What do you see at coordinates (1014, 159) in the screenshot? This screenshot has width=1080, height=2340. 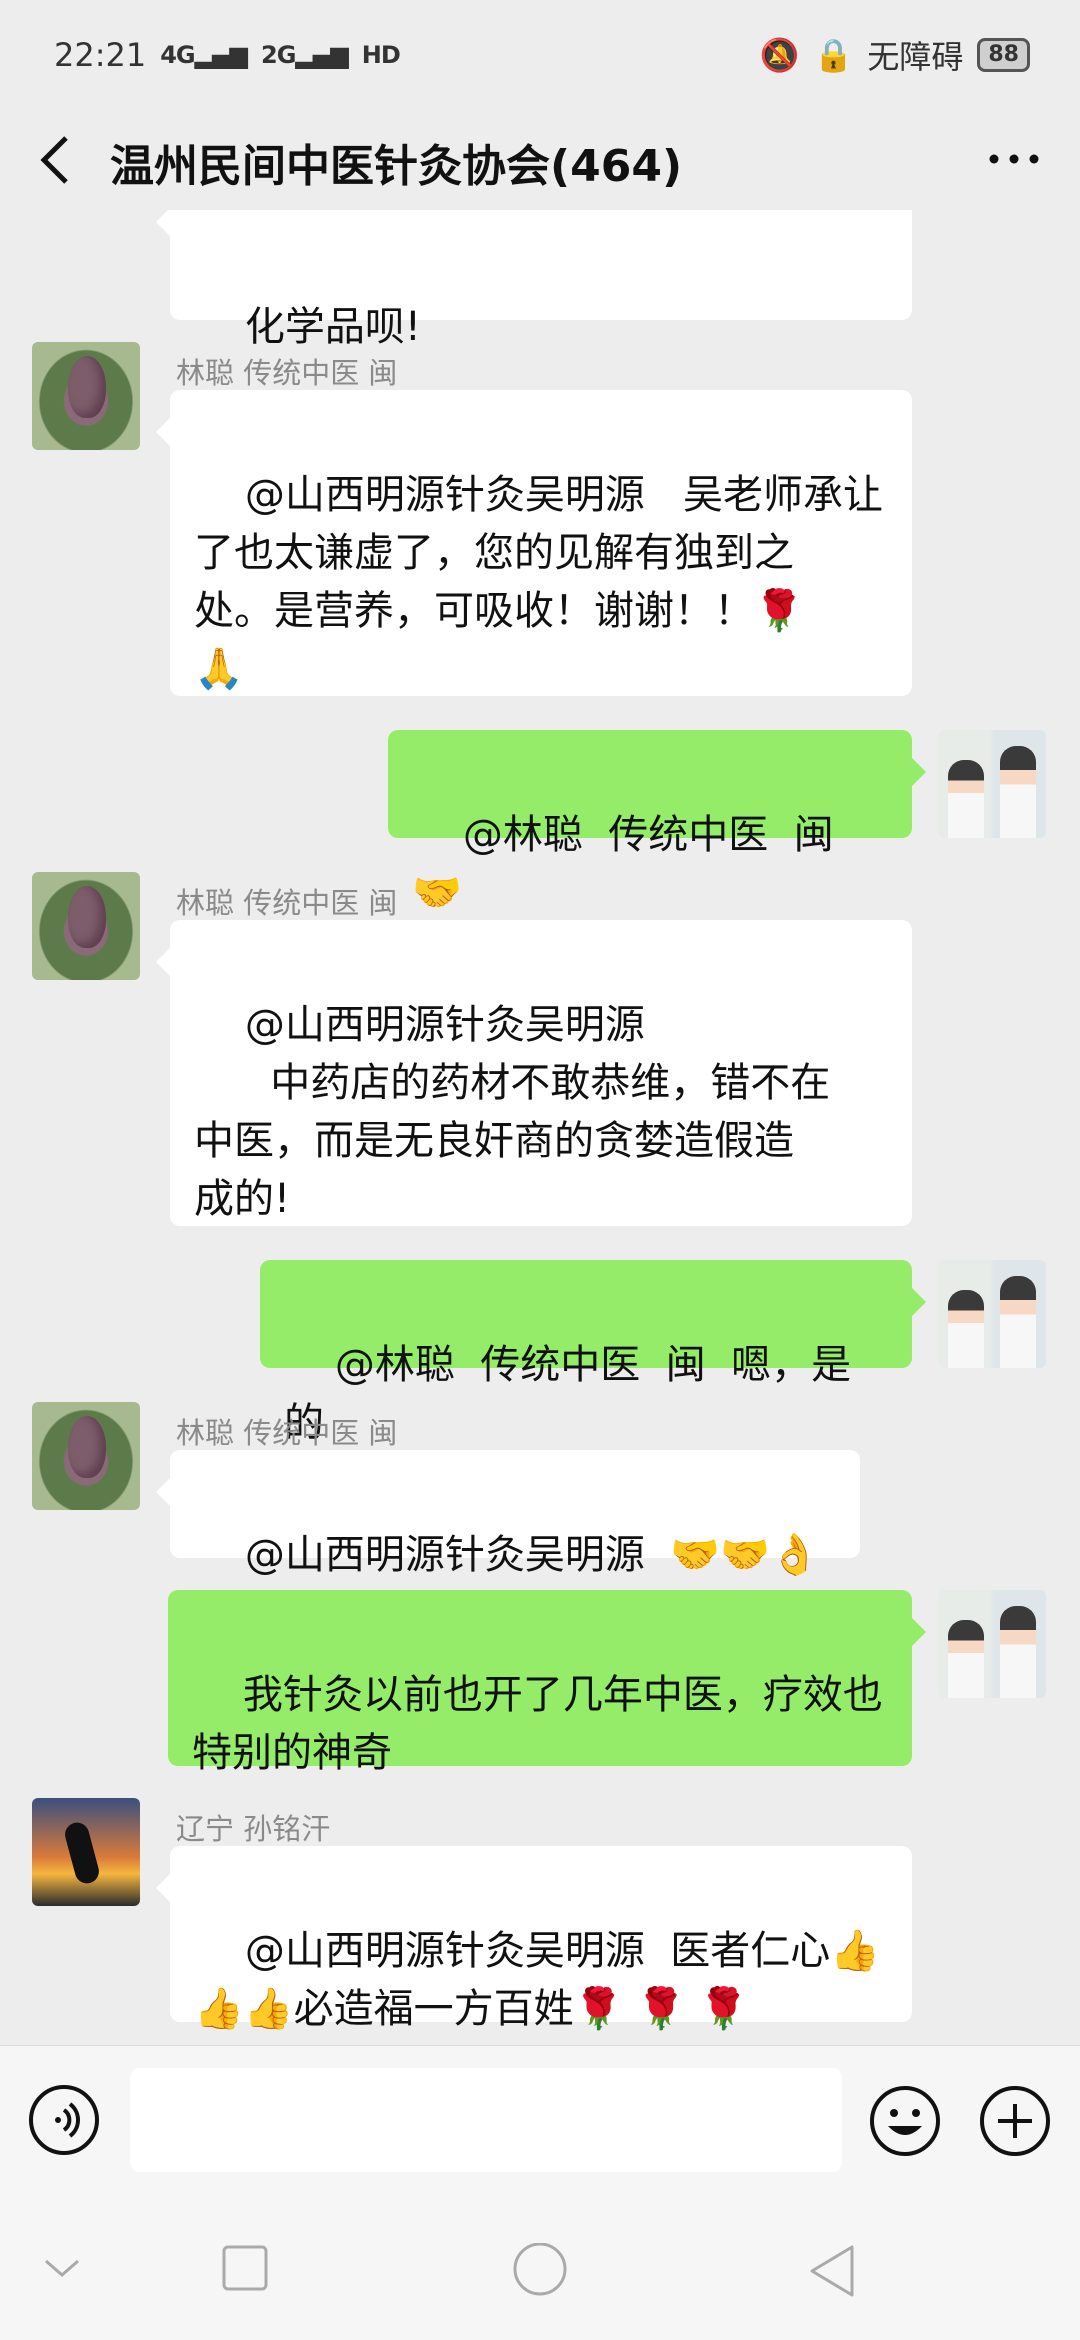 I see `more-options-icon` at bounding box center [1014, 159].